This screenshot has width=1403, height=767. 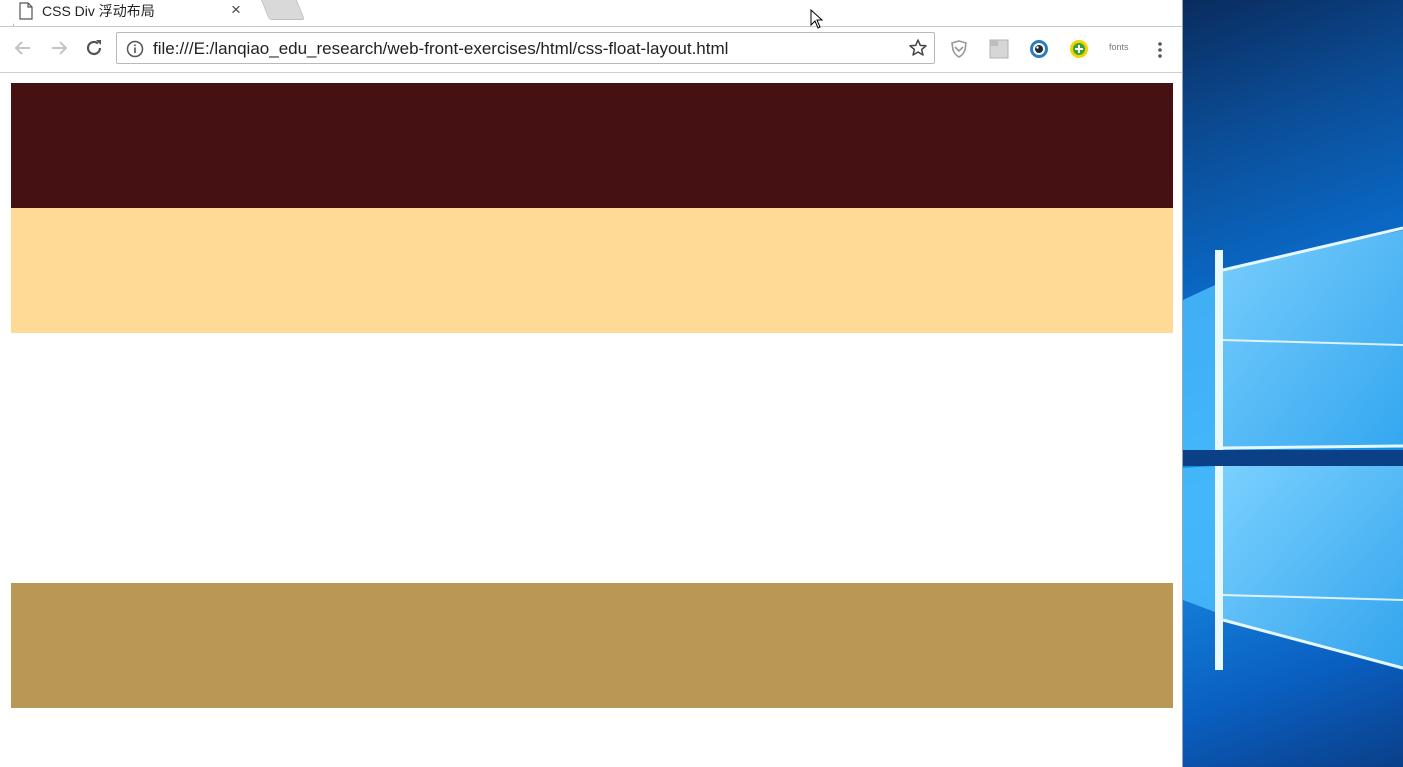 I want to click on peach-block, so click(x=592, y=270).